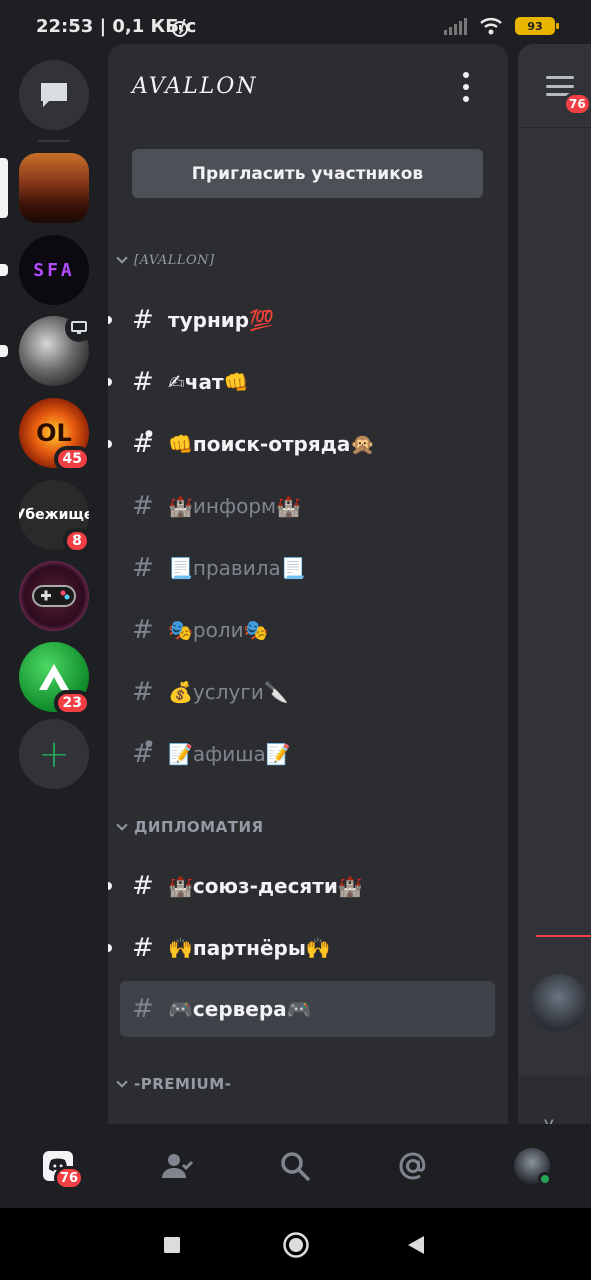 This screenshot has width=591, height=1280. I want to click on mention-badge: 8, so click(77, 541).